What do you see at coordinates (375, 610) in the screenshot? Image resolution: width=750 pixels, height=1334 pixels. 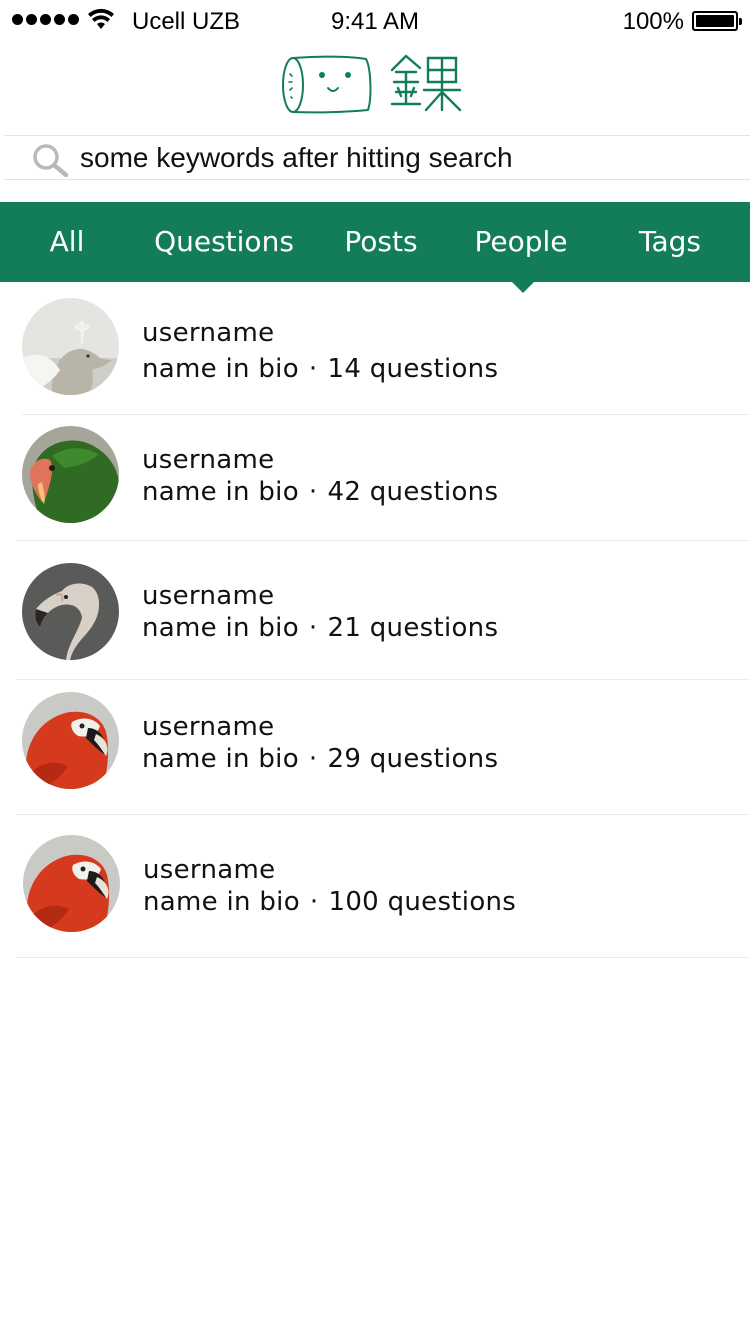 I see `person-row: username name in bio · 21 questions` at bounding box center [375, 610].